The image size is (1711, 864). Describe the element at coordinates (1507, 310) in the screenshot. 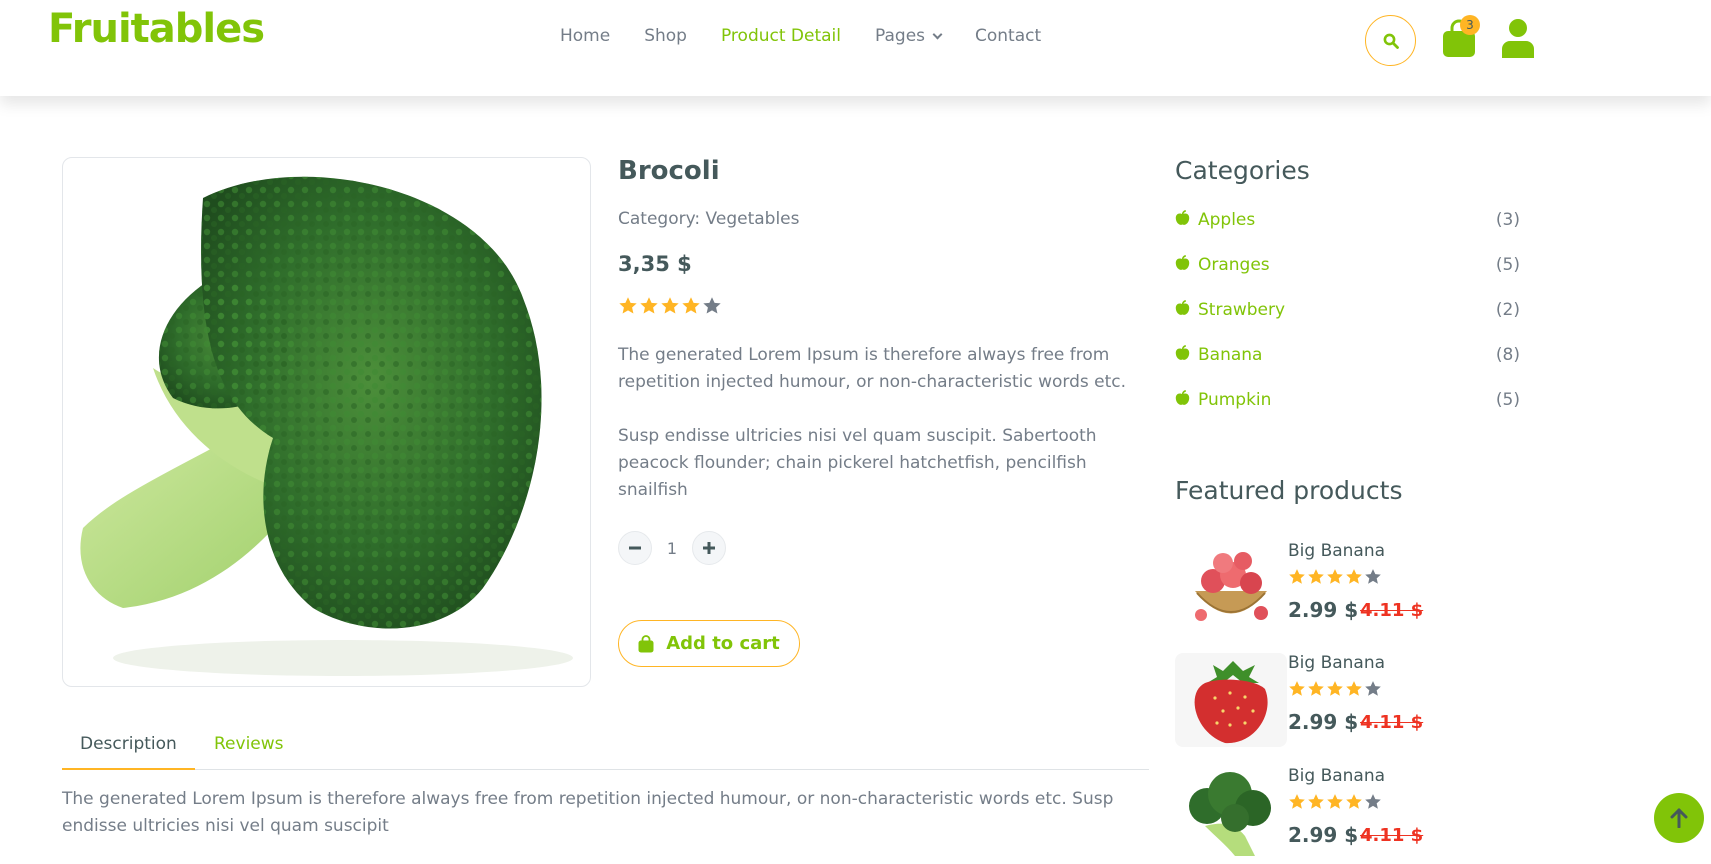

I see `category-count: (2)` at that location.